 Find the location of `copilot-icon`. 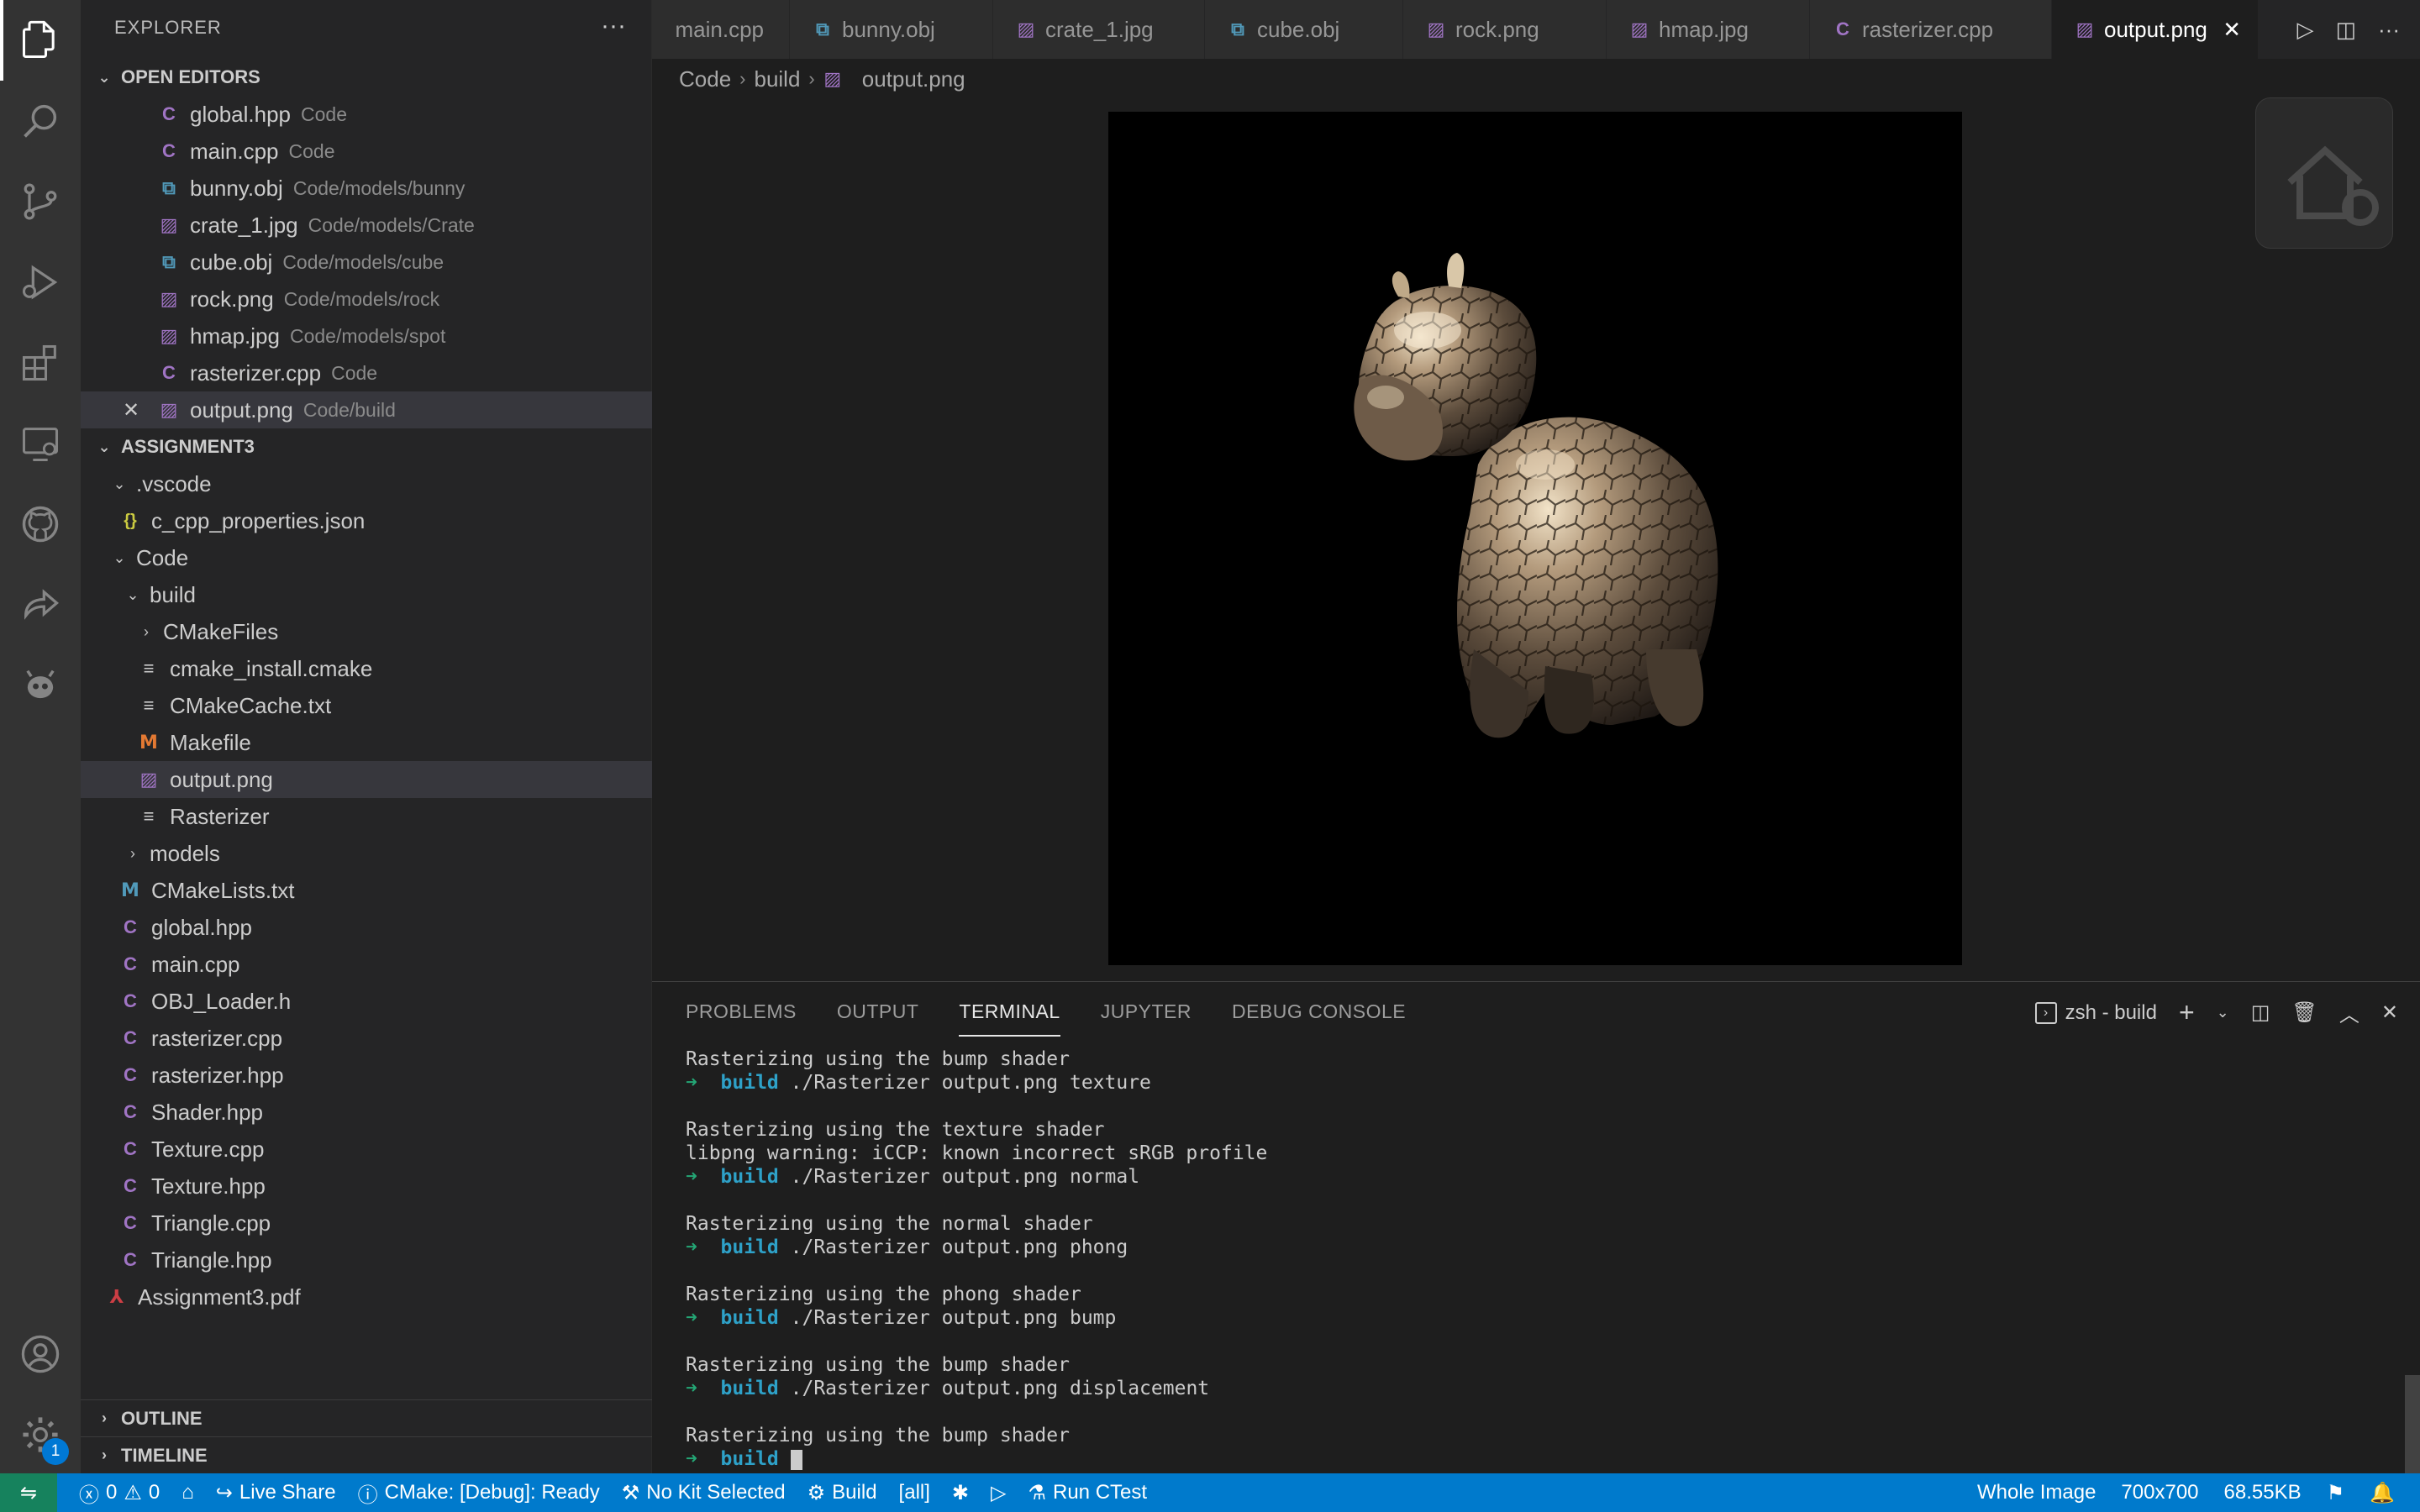

copilot-icon is located at coordinates (40, 685).